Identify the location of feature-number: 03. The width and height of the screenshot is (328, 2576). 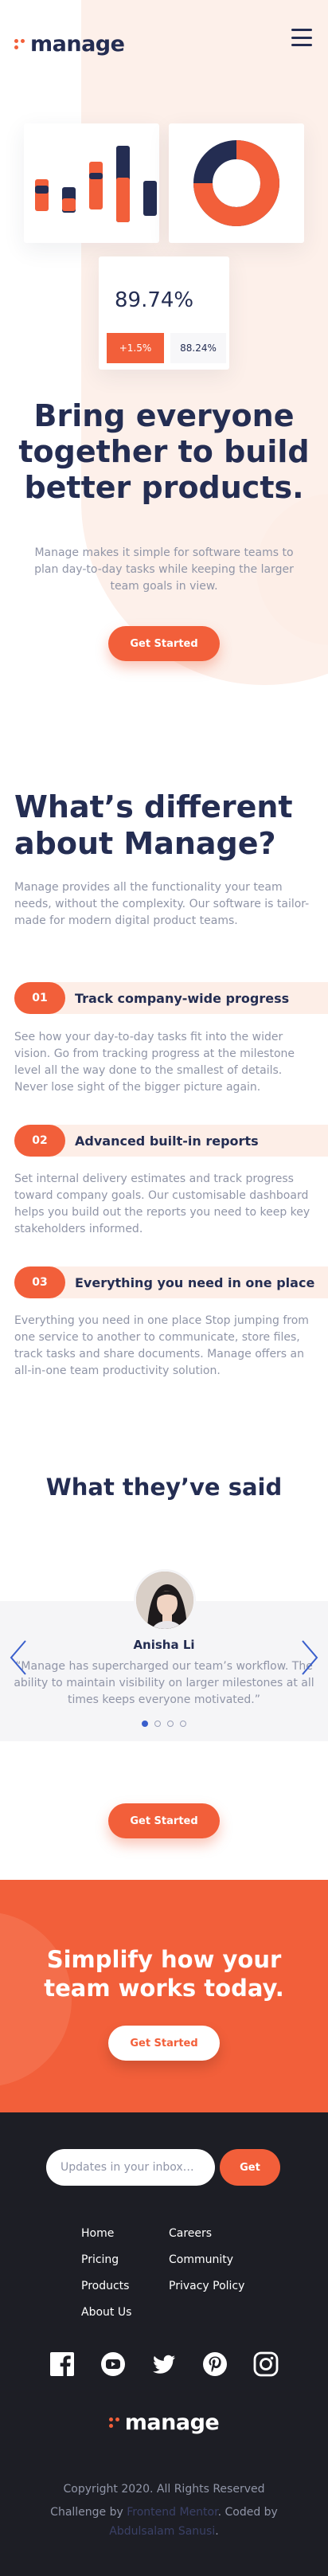
(39, 1282).